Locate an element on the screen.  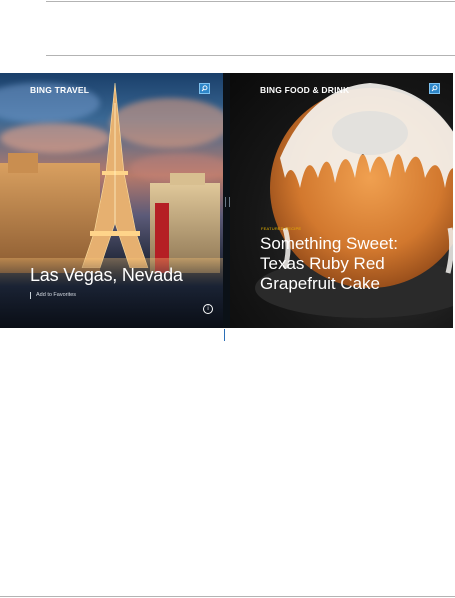
place-headline: Las Vegas, Nevada is located at coordinates (106, 275).